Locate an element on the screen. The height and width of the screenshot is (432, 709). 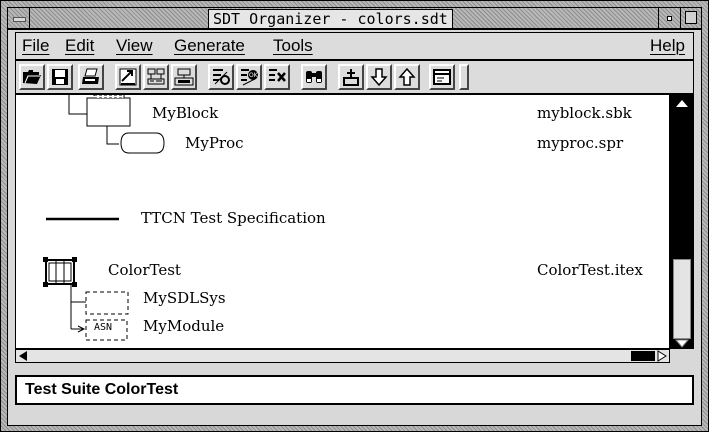
open-folder-icon is located at coordinates (32, 77).